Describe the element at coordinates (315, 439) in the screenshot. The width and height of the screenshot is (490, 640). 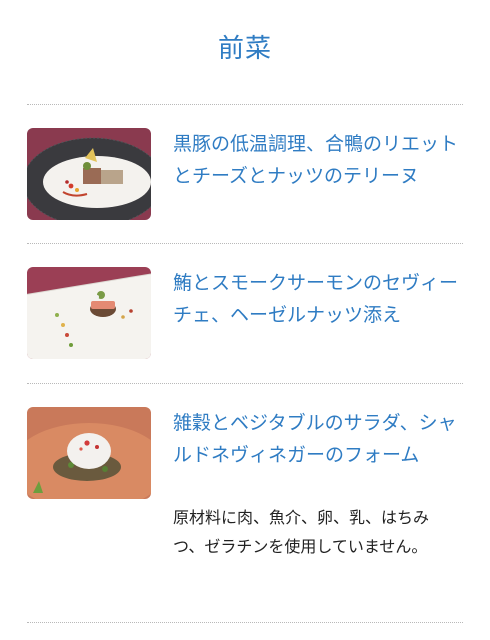
I see `menu-item-name: 雑穀とベジタブルのサラダ、シャルドネヴィネガーのフォーム` at that location.